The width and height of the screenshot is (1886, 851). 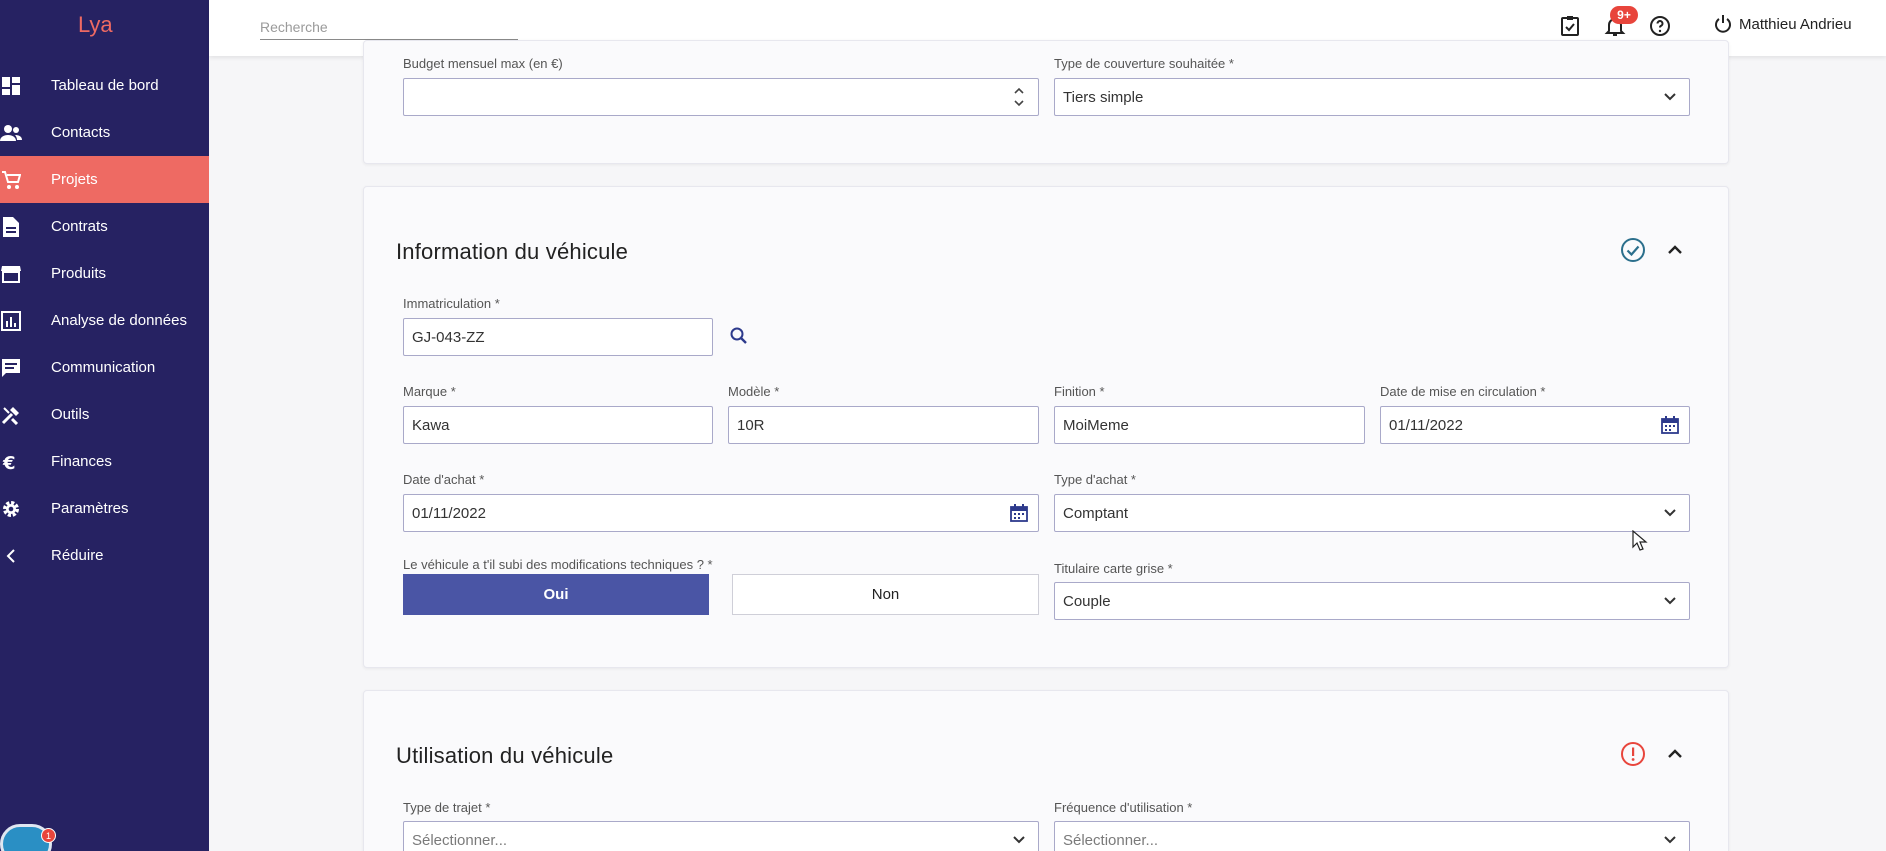 What do you see at coordinates (1640, 540) in the screenshot?
I see `mouse-cursor-icon` at bounding box center [1640, 540].